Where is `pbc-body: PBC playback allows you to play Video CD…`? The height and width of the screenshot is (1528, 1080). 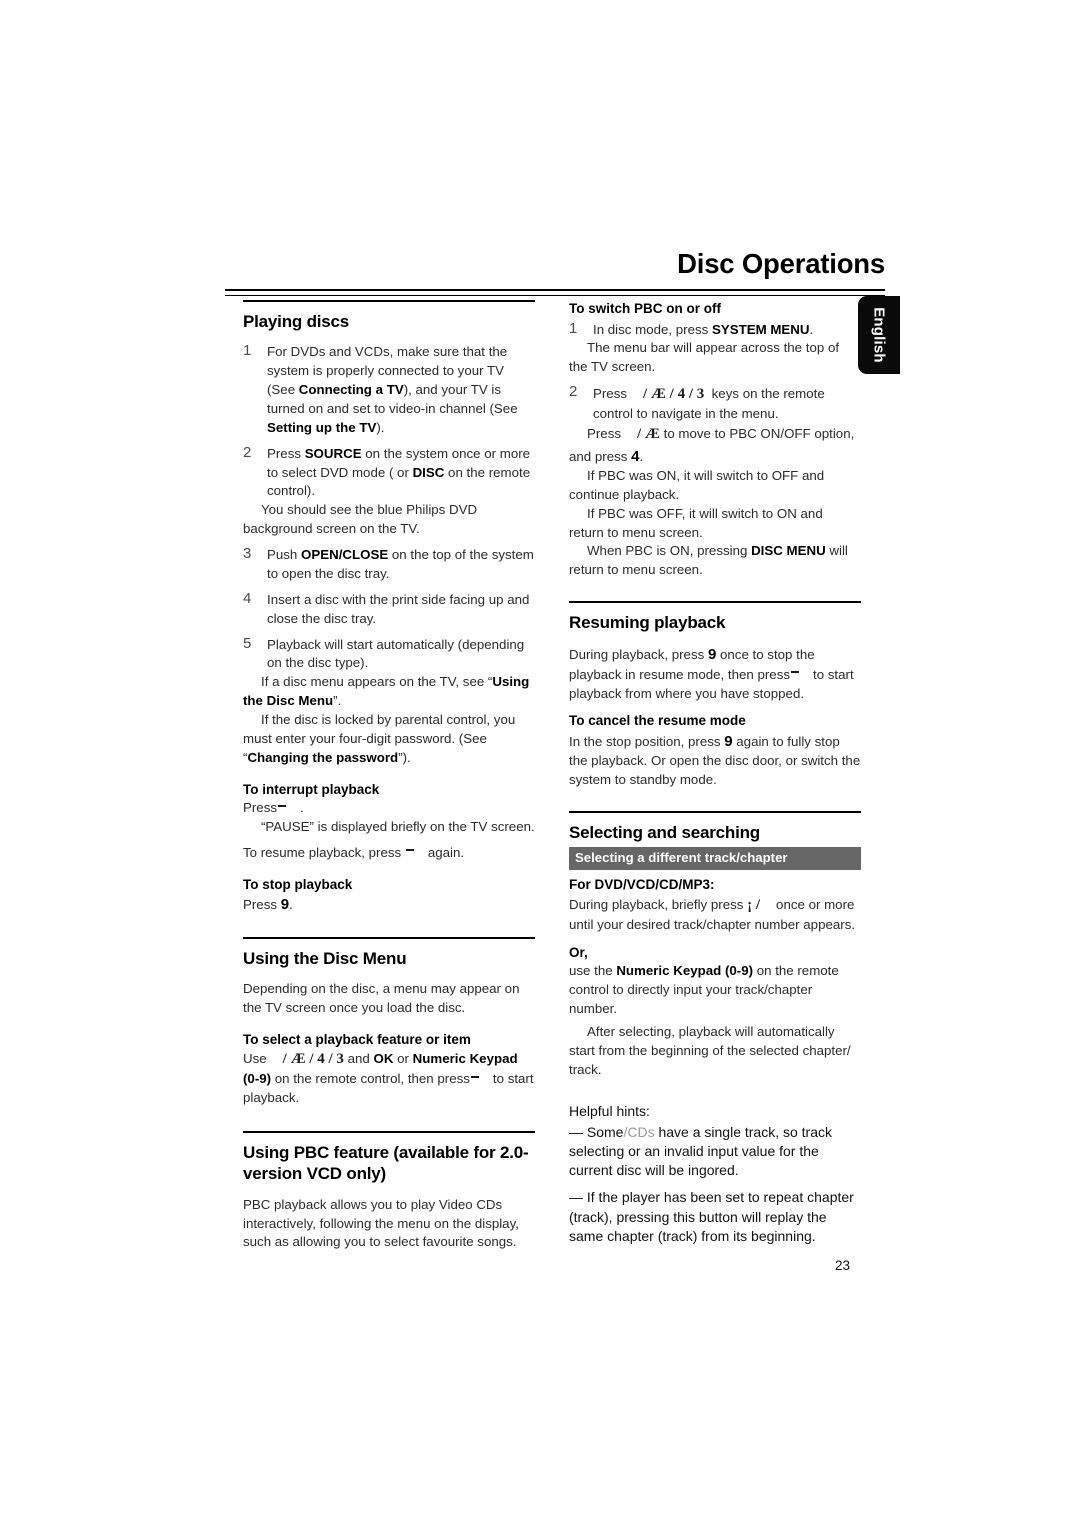
pbc-body: PBC playback allows you to play Video CD… is located at coordinates (381, 1223).